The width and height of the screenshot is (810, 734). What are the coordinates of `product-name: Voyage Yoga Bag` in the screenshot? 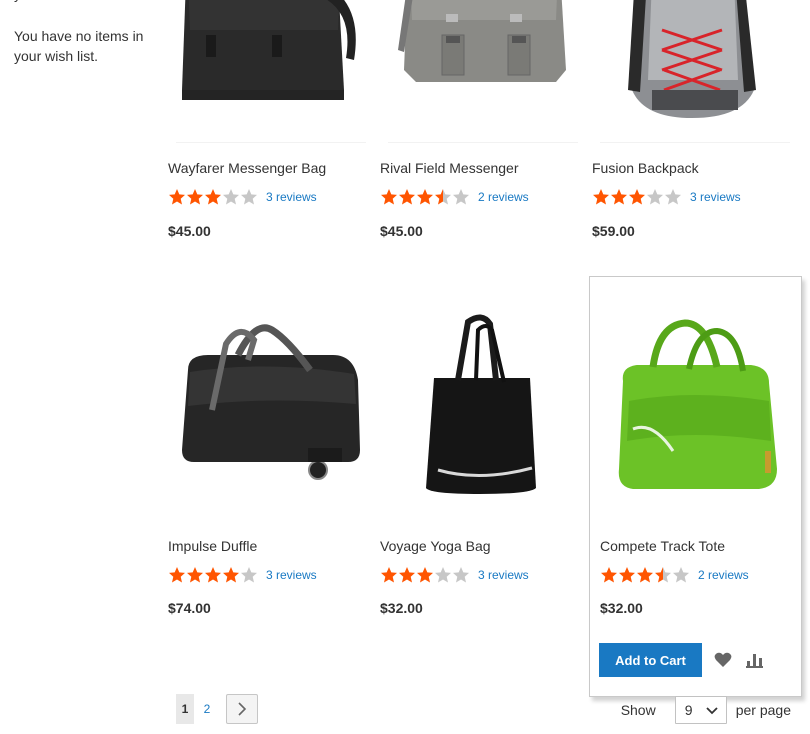 It's located at (435, 546).